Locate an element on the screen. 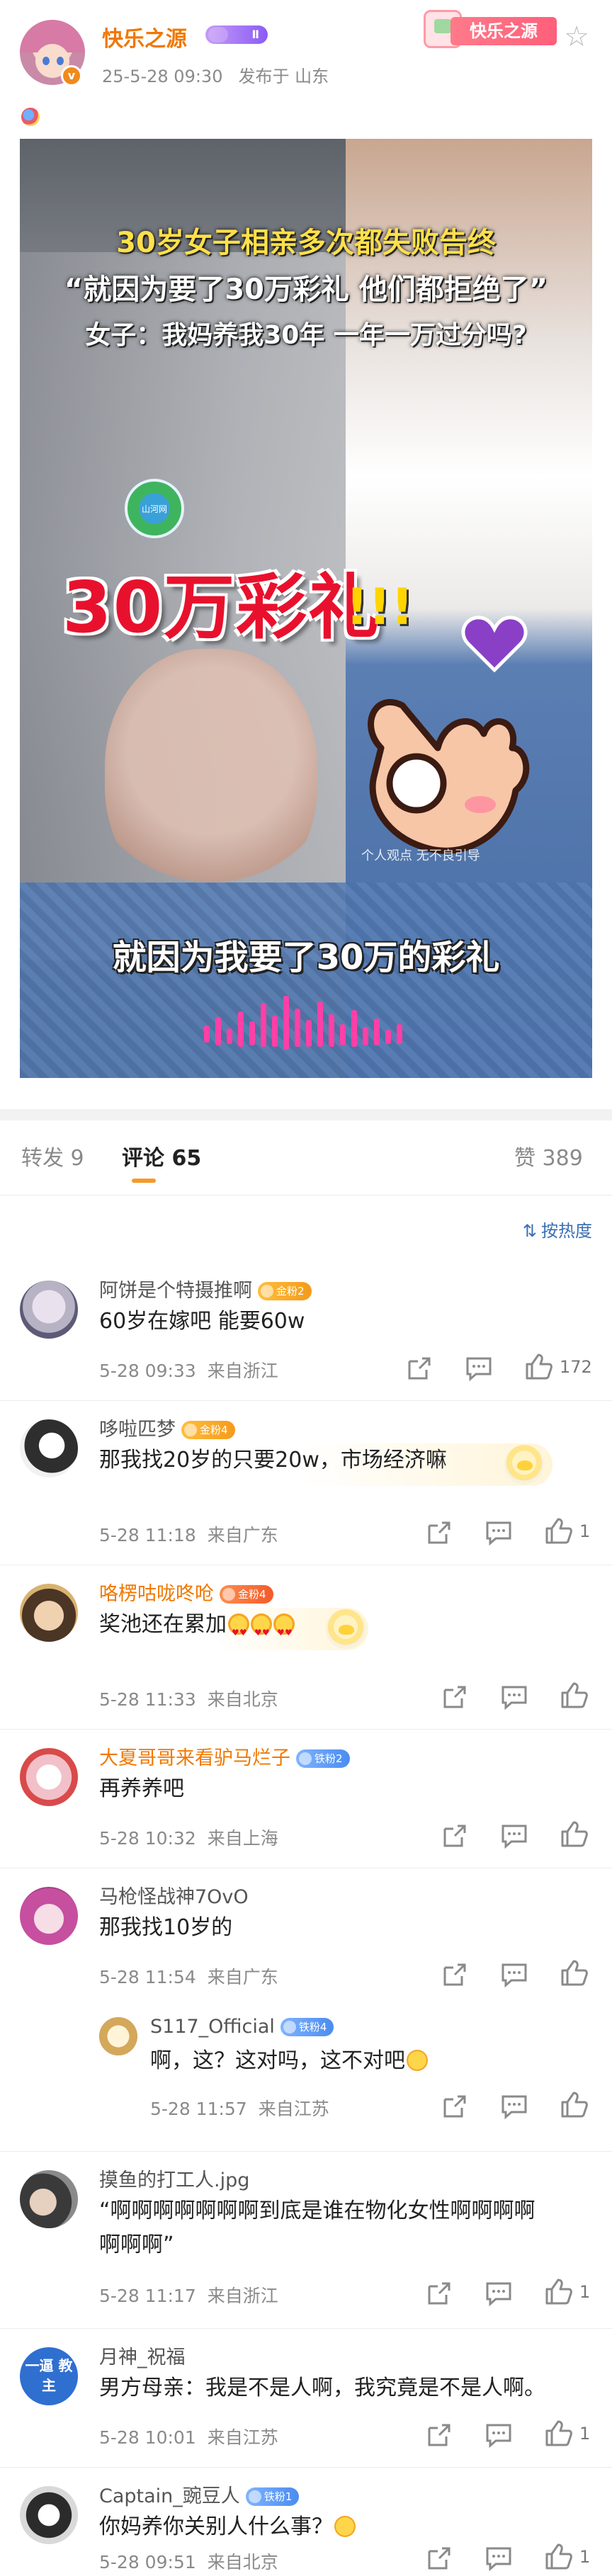  comment-text: “啊啊啊啊啊啊啊到底是谁在物化女性啊啊啊啊 啊啊啊” is located at coordinates (317, 2227).